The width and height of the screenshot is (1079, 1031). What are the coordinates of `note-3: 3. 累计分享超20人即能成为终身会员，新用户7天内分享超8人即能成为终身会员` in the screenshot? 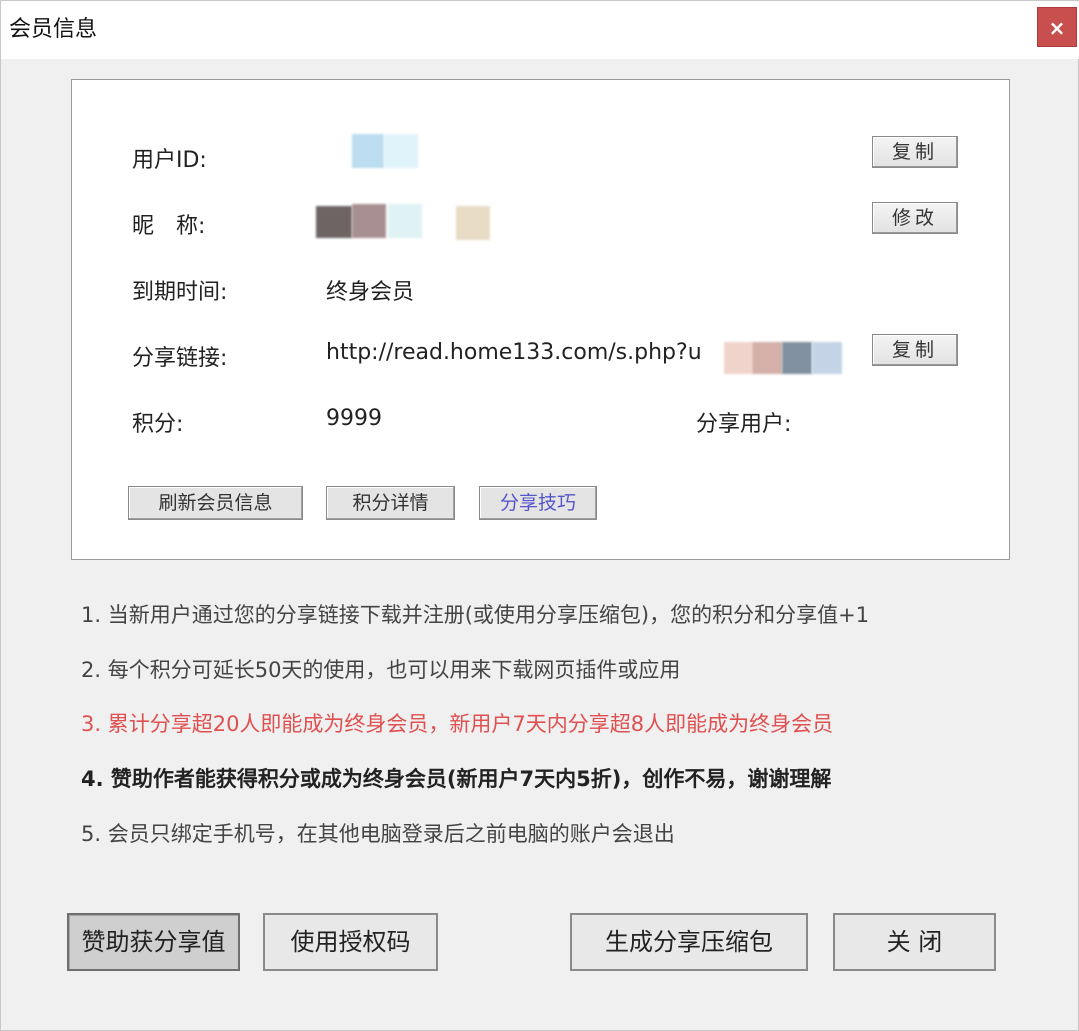 It's located at (457, 724).